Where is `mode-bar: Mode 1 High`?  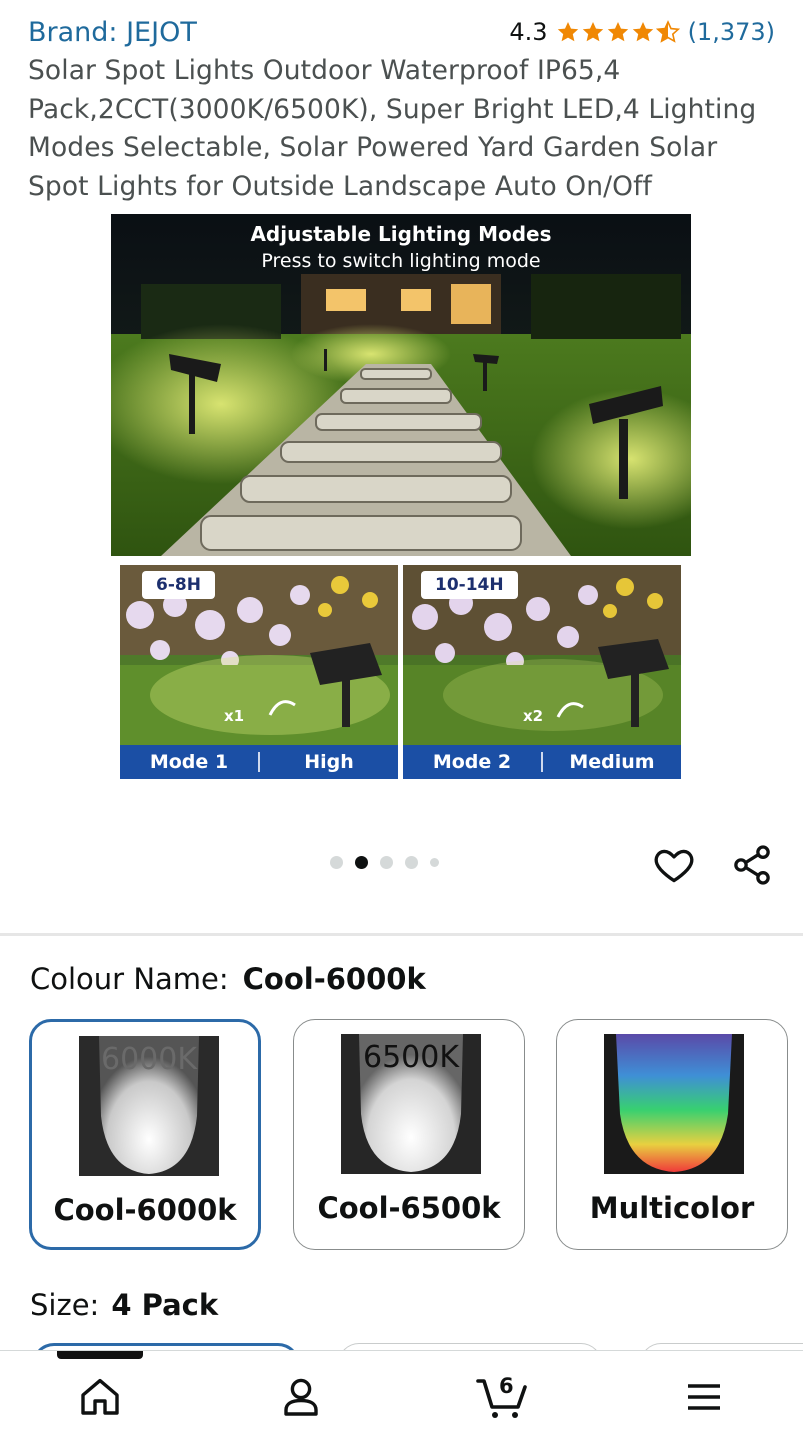
mode-bar: Mode 1 High is located at coordinates (259, 762).